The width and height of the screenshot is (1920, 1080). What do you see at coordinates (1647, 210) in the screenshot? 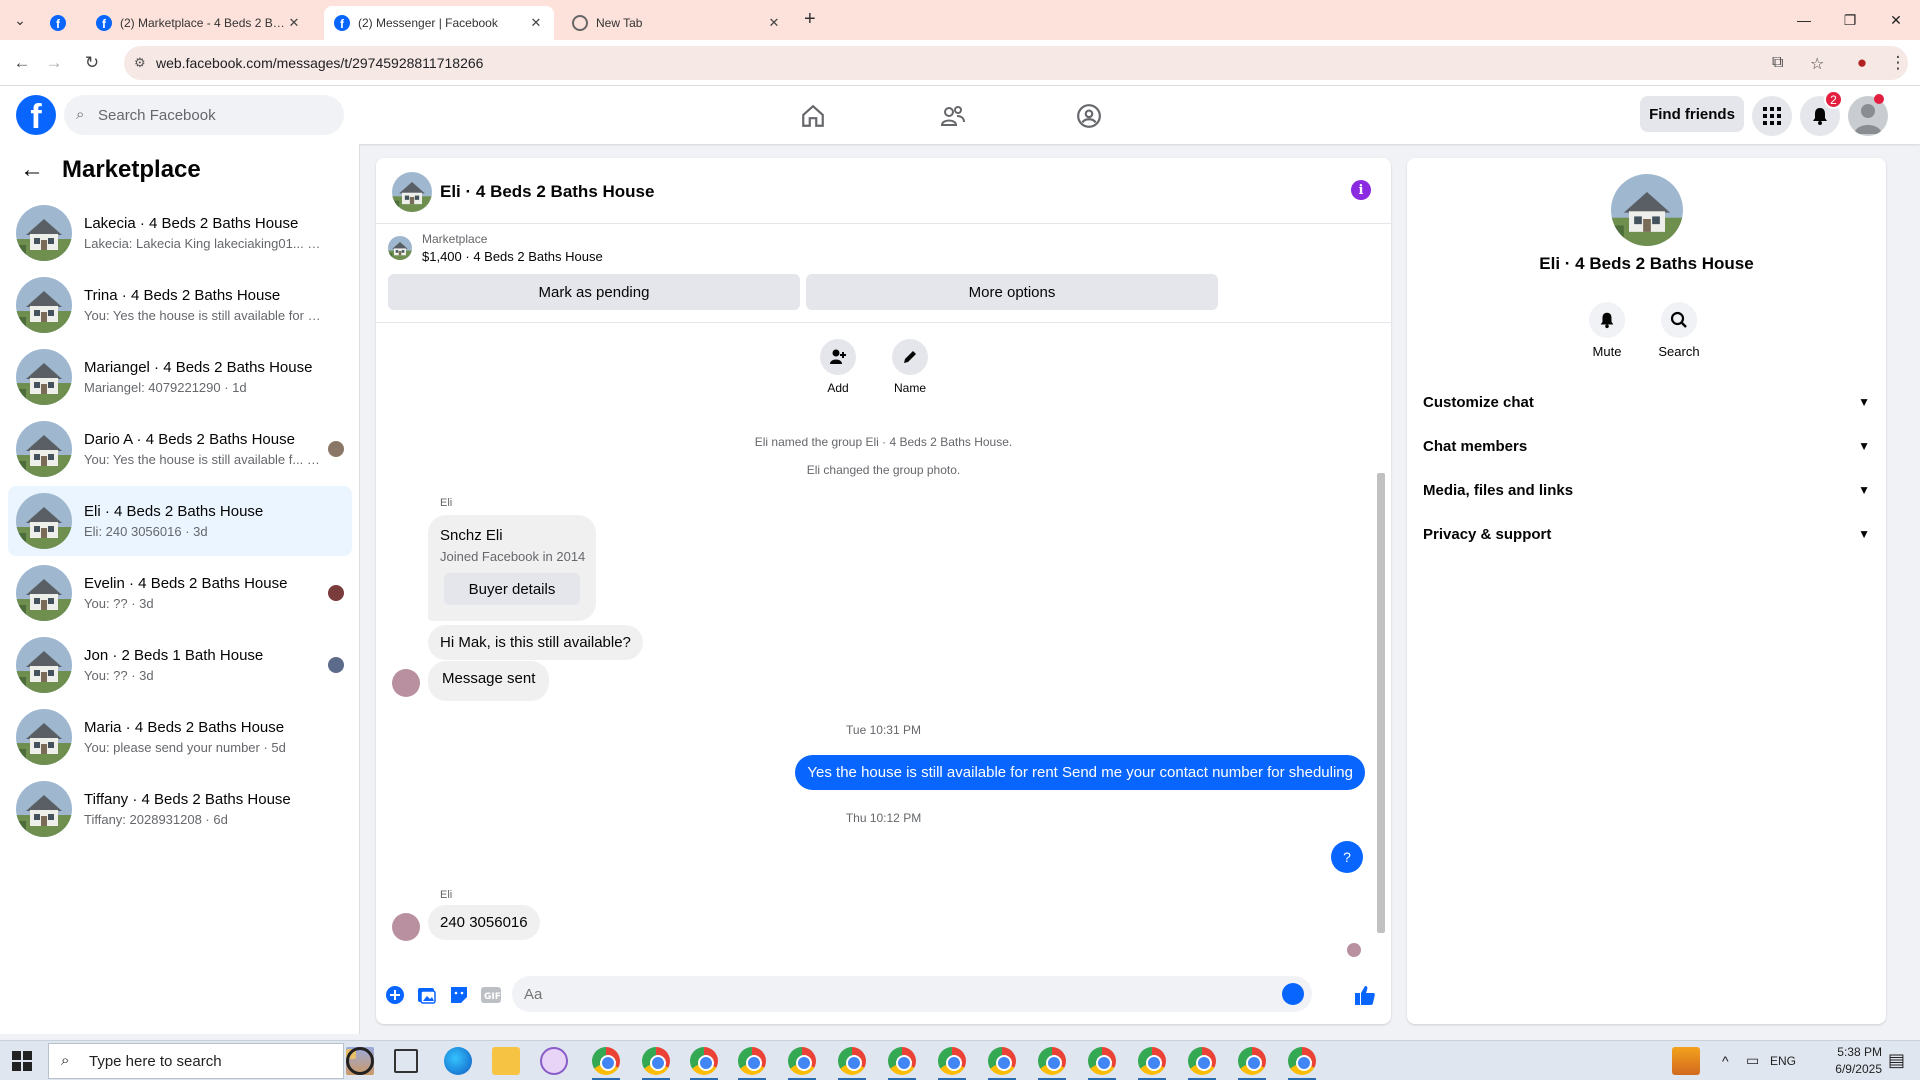
I see `group-photo` at bounding box center [1647, 210].